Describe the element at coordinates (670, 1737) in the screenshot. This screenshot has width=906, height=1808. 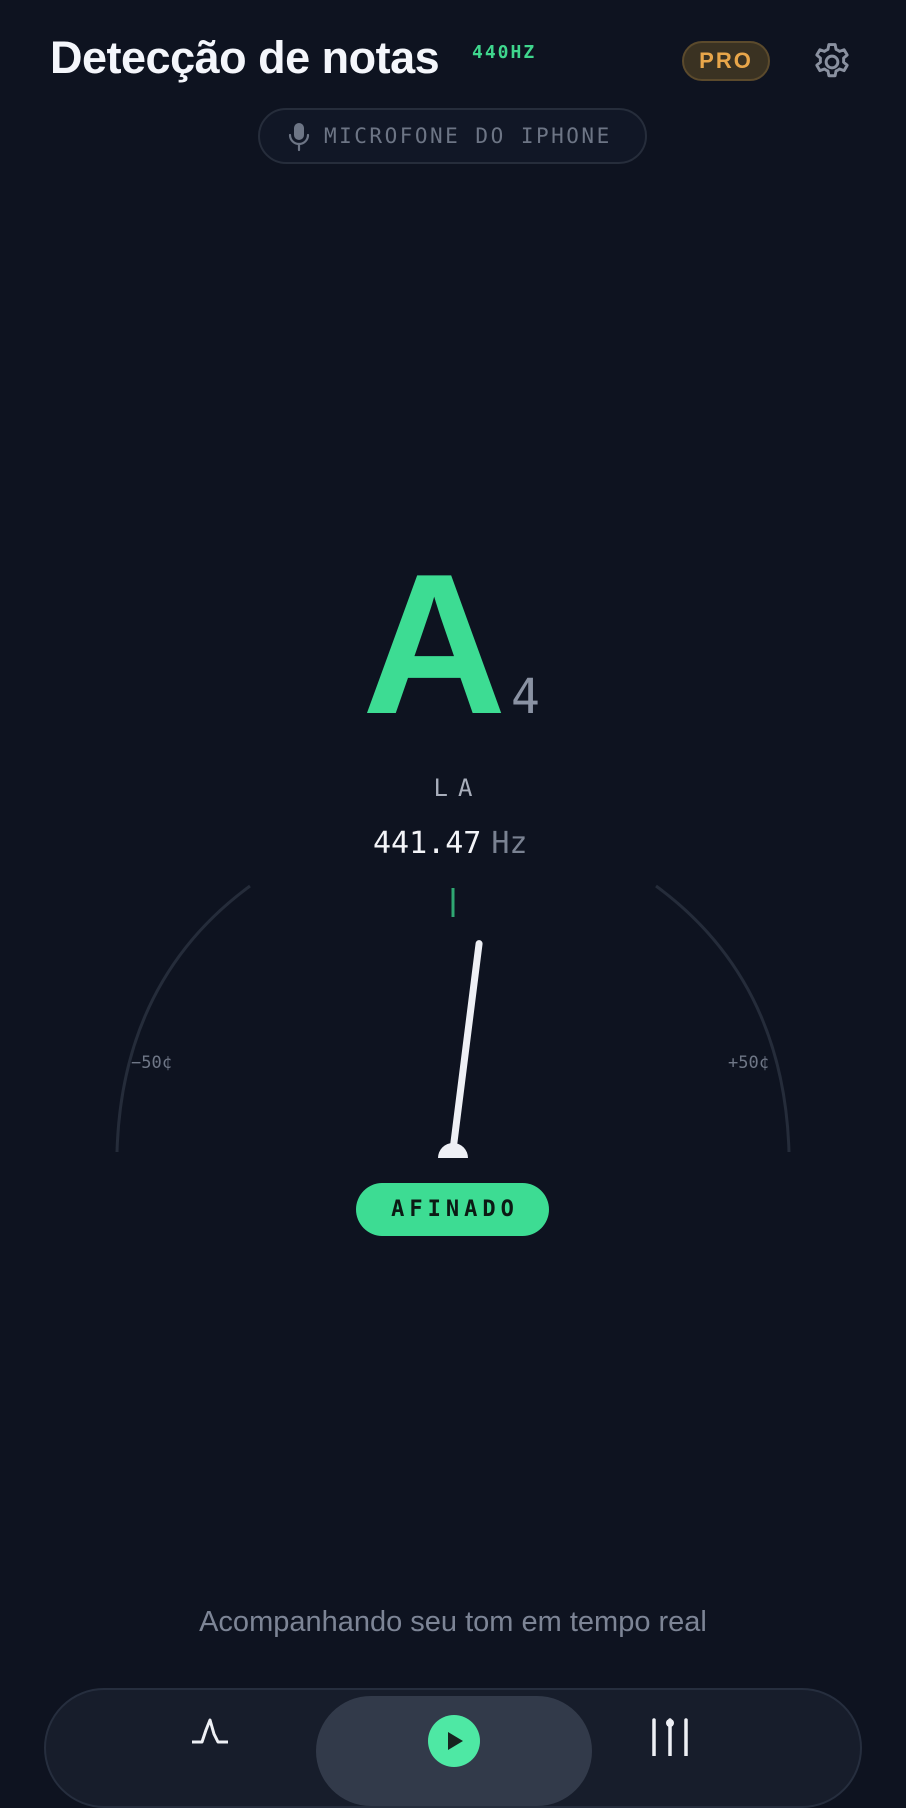
I see `sliders-icon` at that location.